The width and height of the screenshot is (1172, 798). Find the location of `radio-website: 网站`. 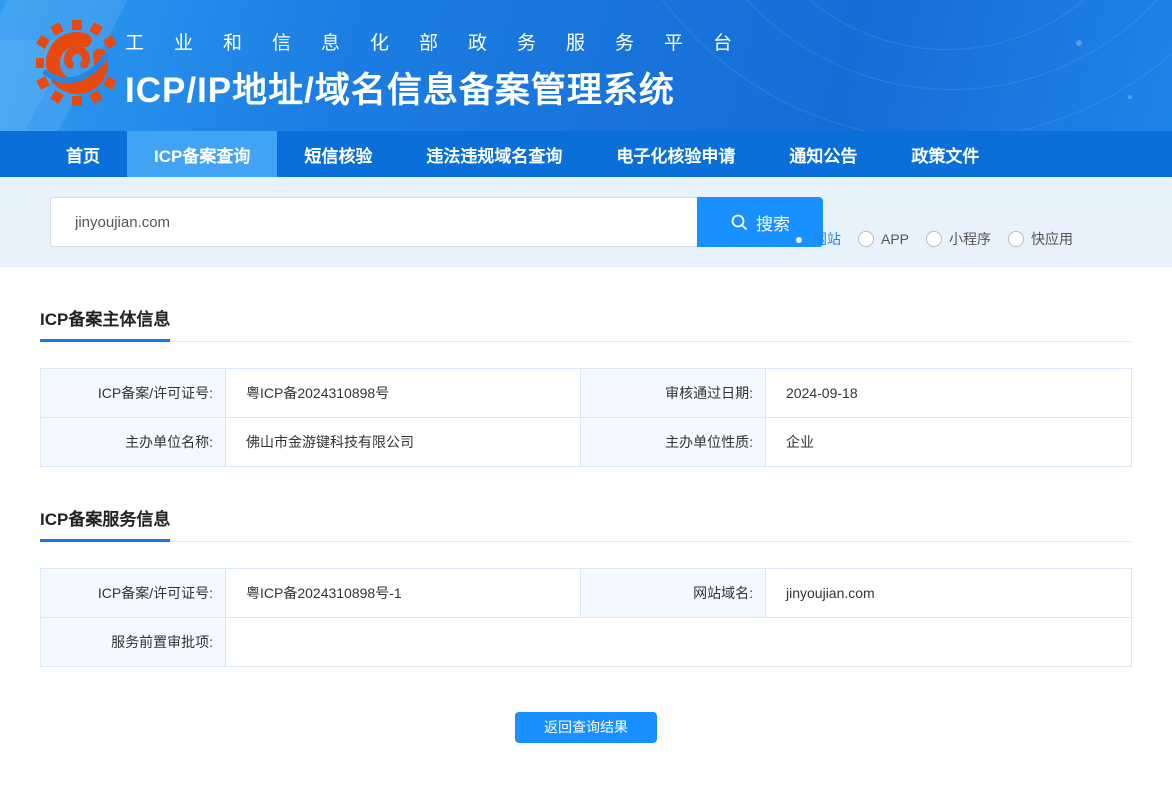

radio-website: 网站 is located at coordinates (815, 239).